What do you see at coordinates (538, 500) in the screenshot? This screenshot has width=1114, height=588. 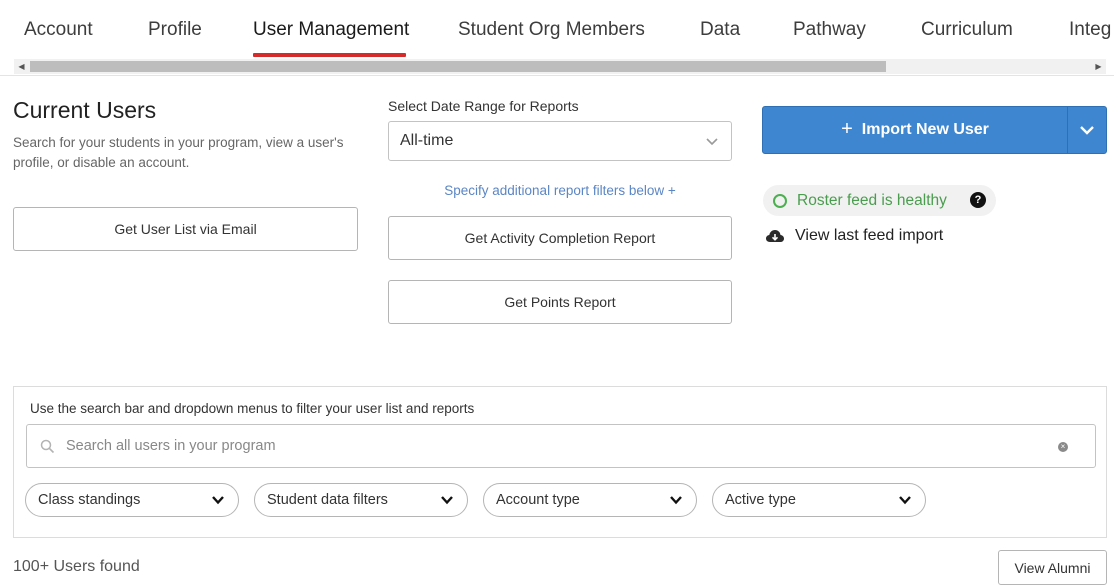 I see `account-type-label: Account type` at bounding box center [538, 500].